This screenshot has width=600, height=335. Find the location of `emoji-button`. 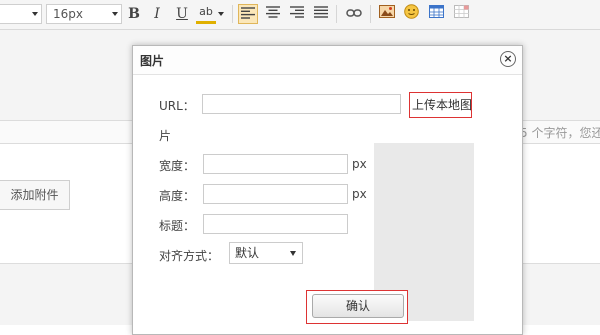

emoji-button is located at coordinates (411, 14).